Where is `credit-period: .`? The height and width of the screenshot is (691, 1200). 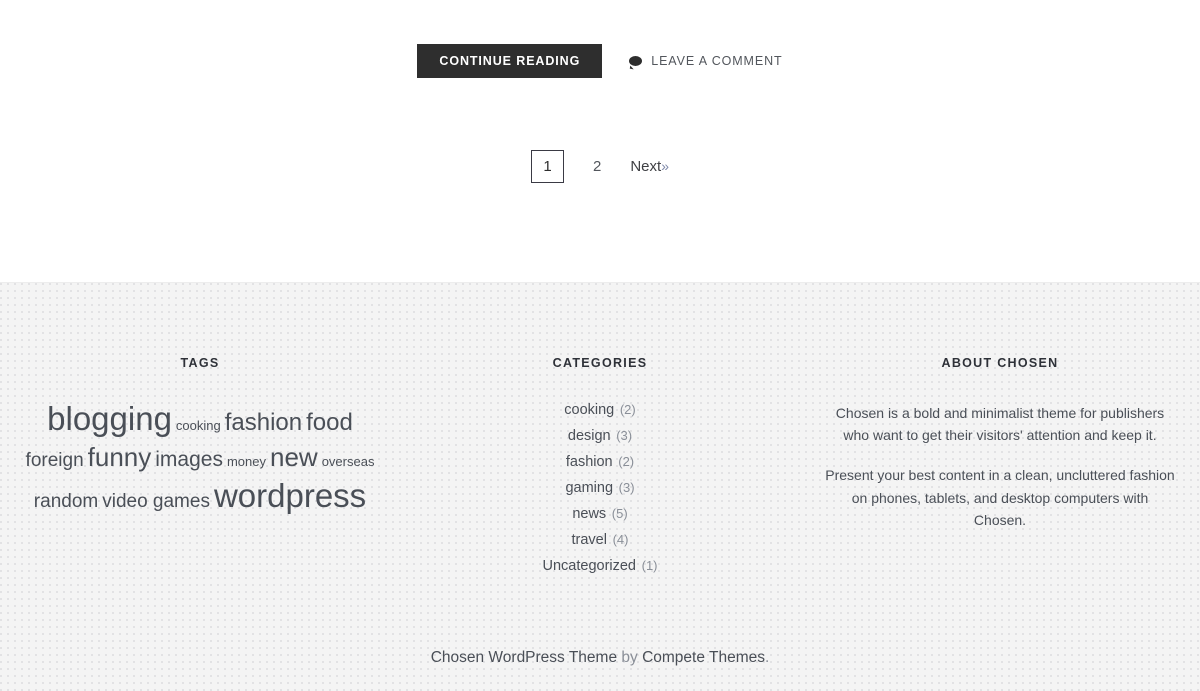
credit-period: . is located at coordinates (767, 657).